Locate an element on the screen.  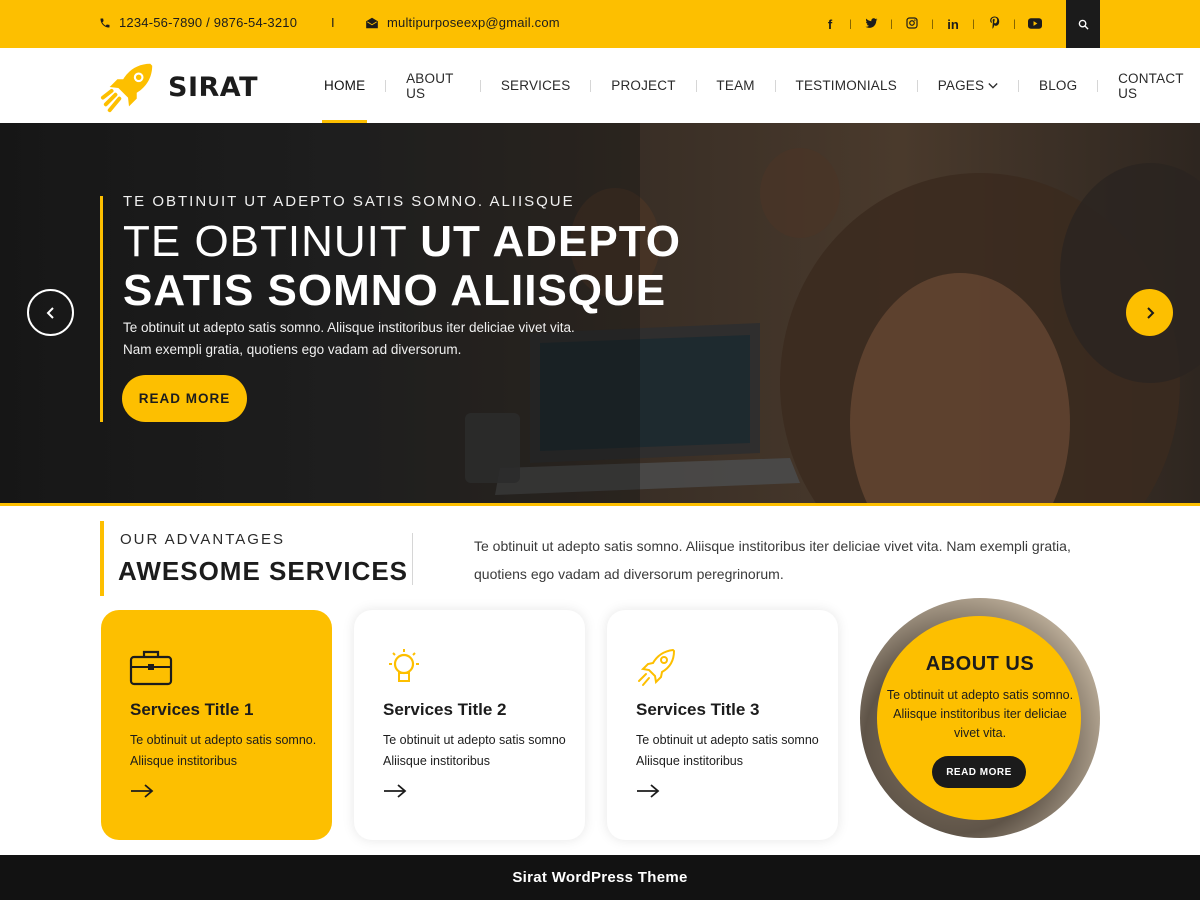
service-title: Services Title 3 is located at coordinates (698, 709).